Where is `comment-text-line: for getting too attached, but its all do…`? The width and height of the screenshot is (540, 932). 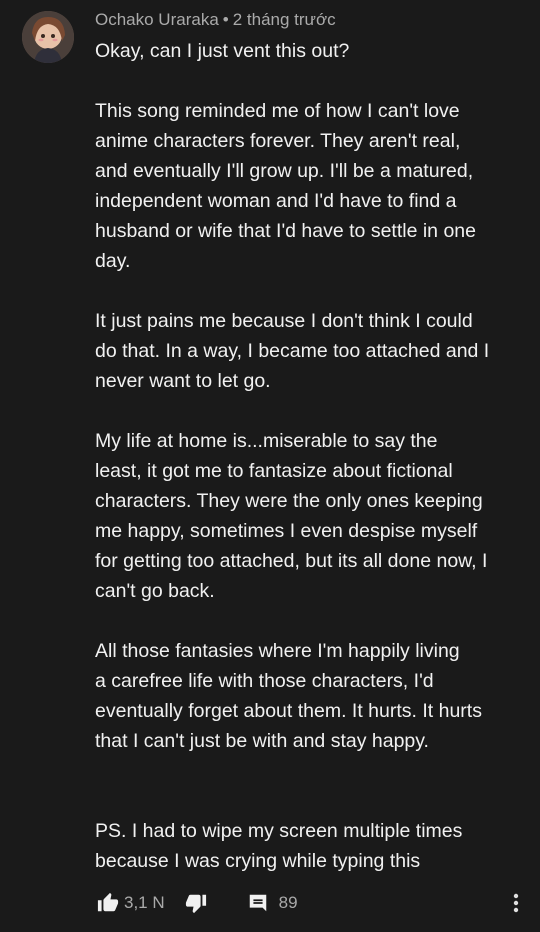 comment-text-line: for getting too attached, but its all do… is located at coordinates (291, 561).